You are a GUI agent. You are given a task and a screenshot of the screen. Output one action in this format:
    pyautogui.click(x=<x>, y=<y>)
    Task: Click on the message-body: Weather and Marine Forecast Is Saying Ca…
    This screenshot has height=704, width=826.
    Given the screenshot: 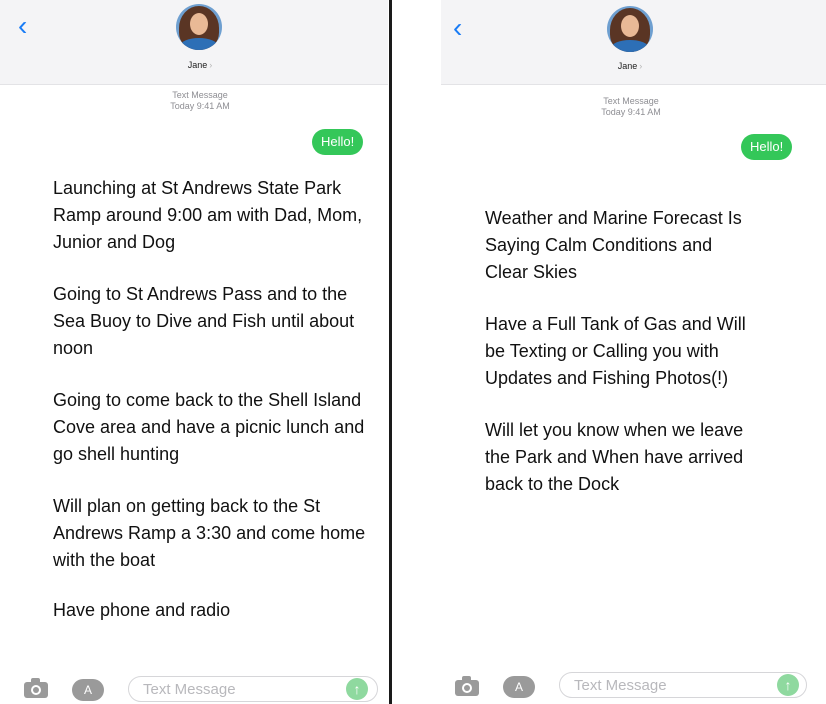 What is the action you would take?
    pyautogui.click(x=620, y=364)
    